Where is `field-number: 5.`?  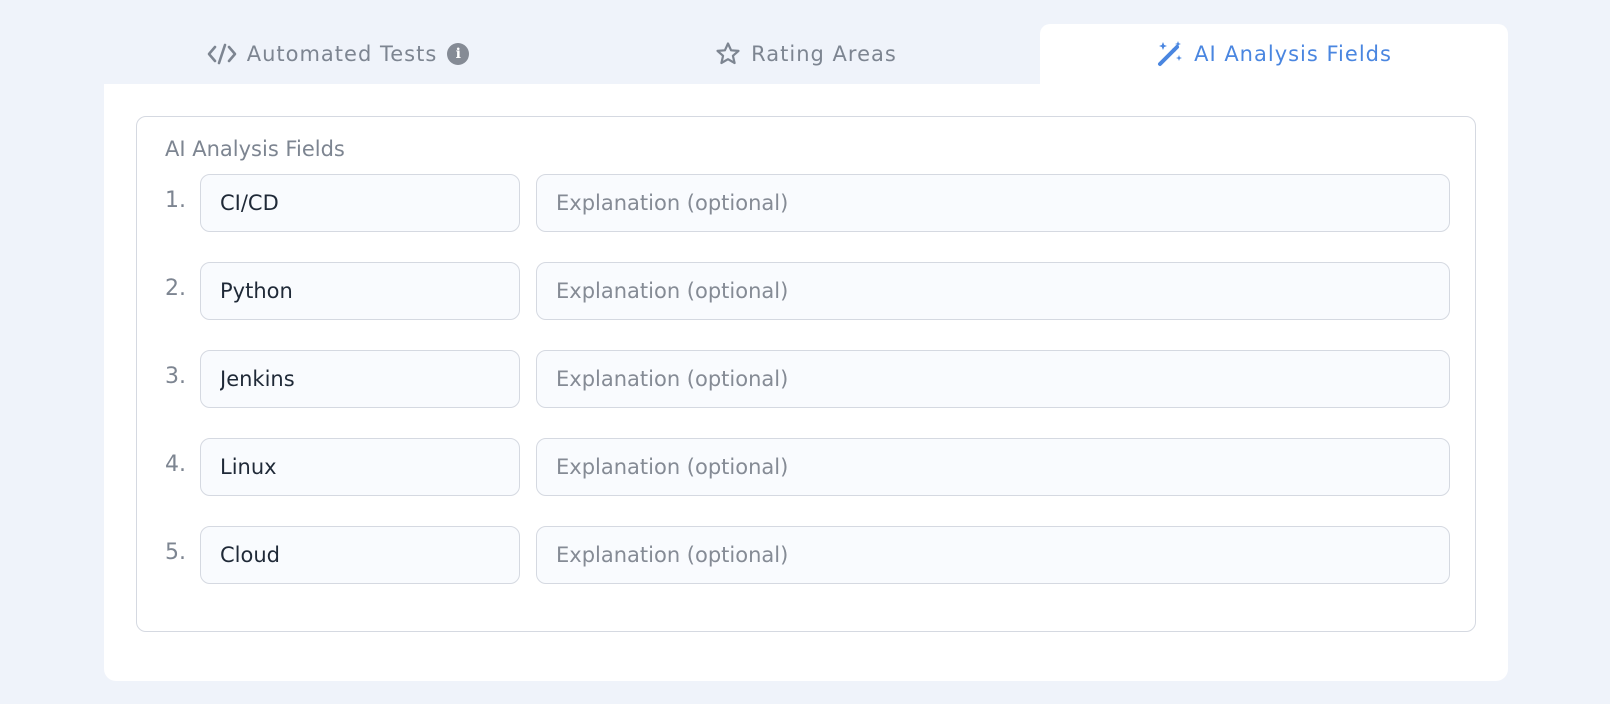 field-number: 5. is located at coordinates (175, 552).